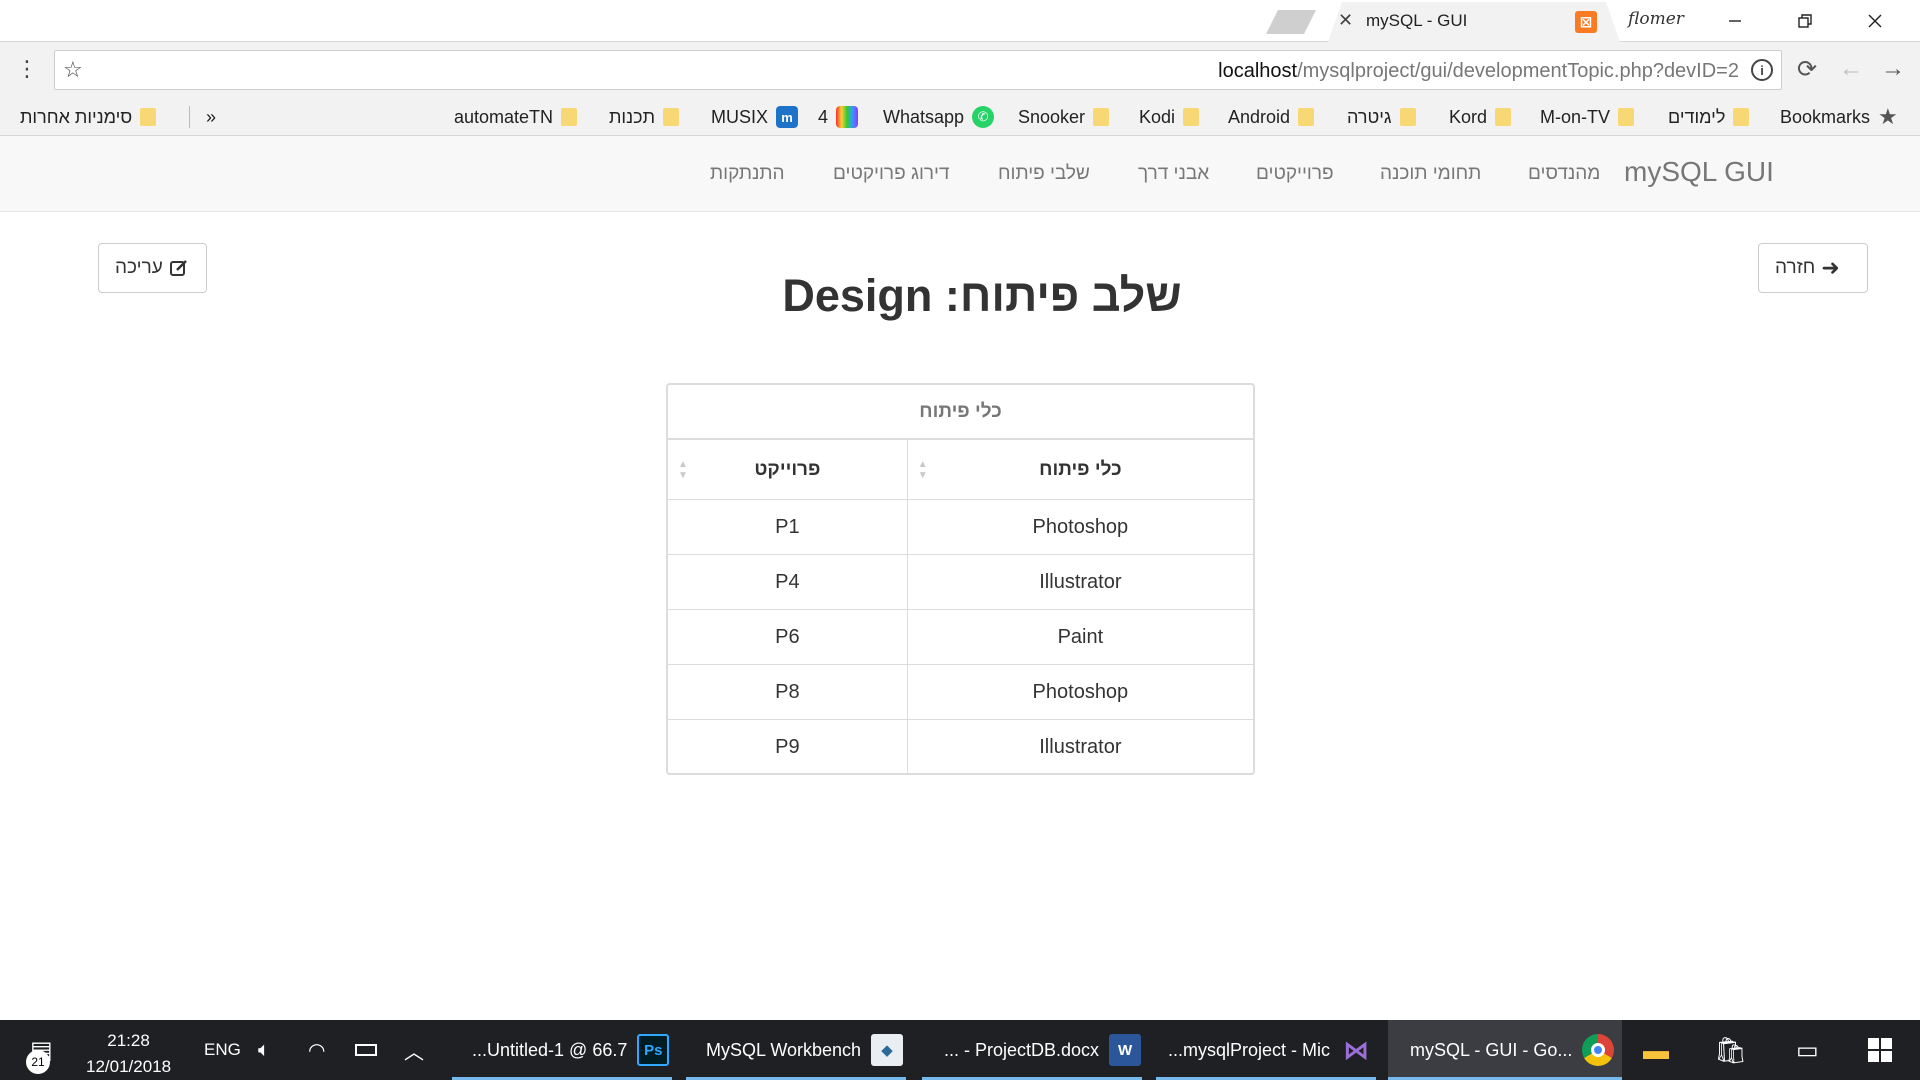  I want to click on header-label: כלי פיתוח, so click(1080, 469).